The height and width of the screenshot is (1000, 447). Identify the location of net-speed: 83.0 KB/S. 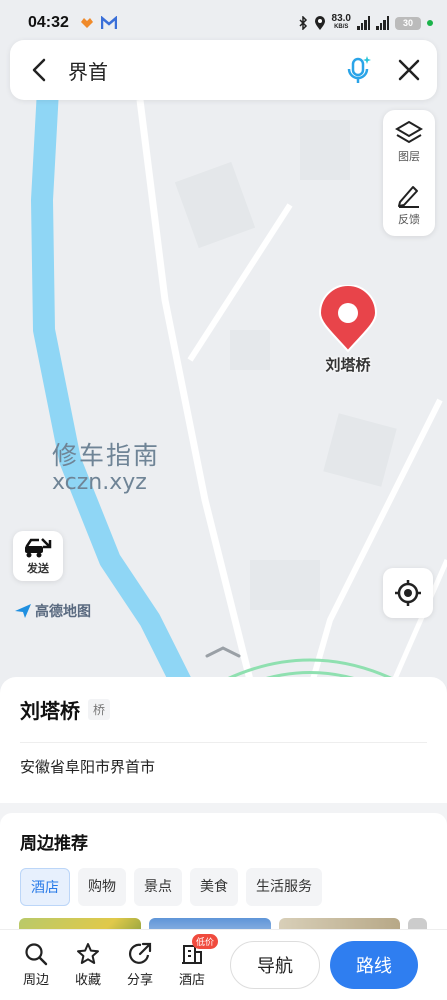
(341, 22).